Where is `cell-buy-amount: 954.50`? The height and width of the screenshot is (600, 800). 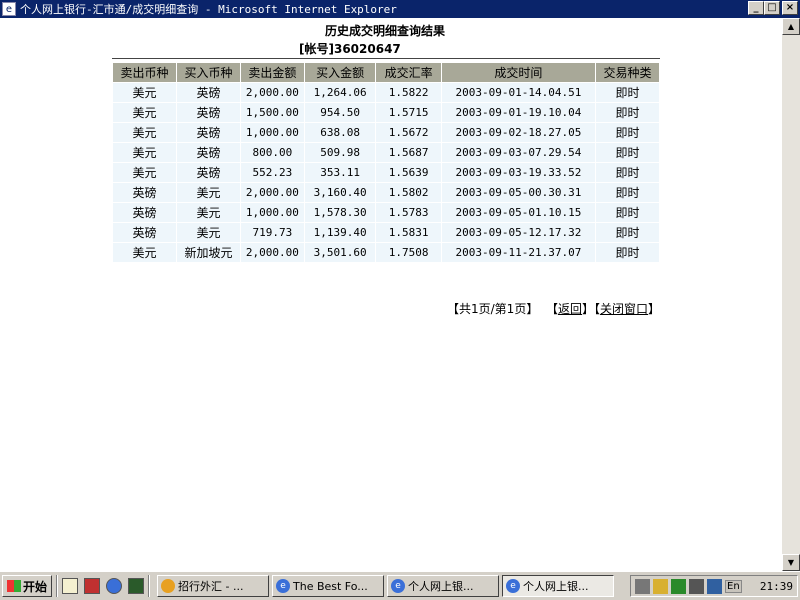
cell-buy-amount: 954.50 is located at coordinates (340, 112).